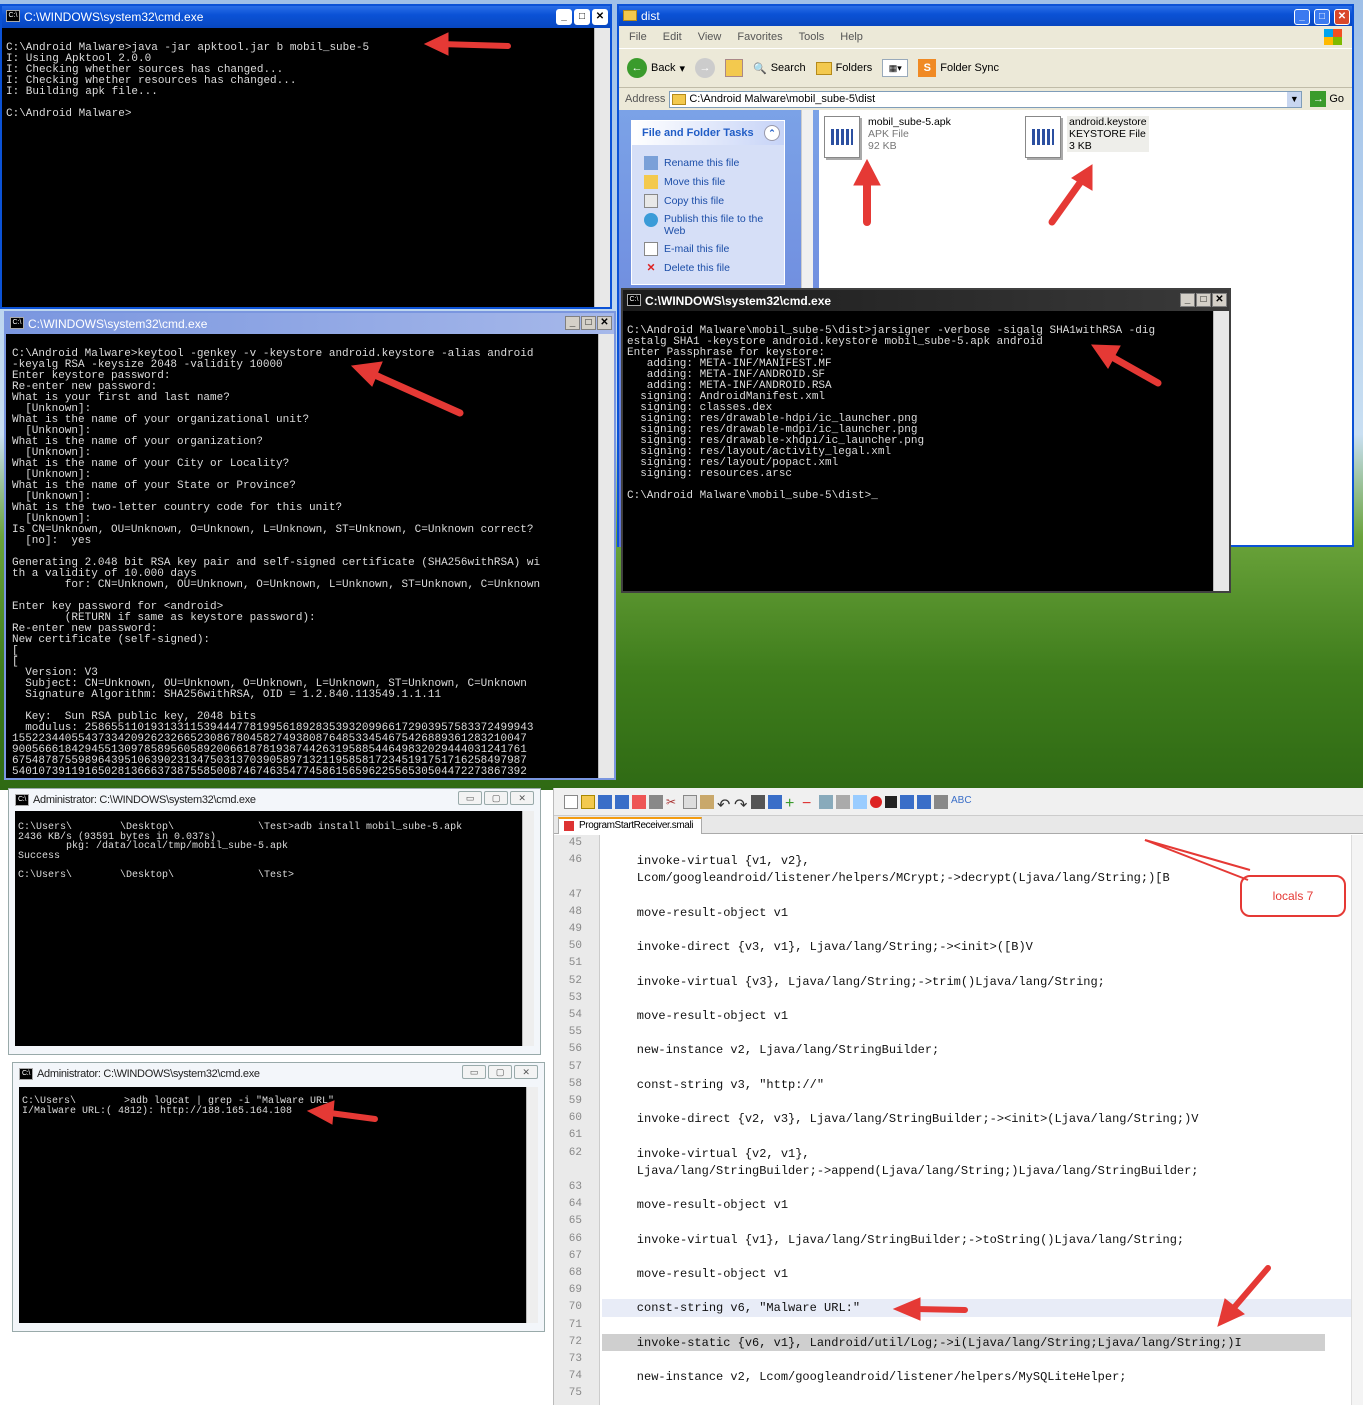 This screenshot has width=1363, height=1405. What do you see at coordinates (436, 44) in the screenshot?
I see `arrow-apktool-head` at bounding box center [436, 44].